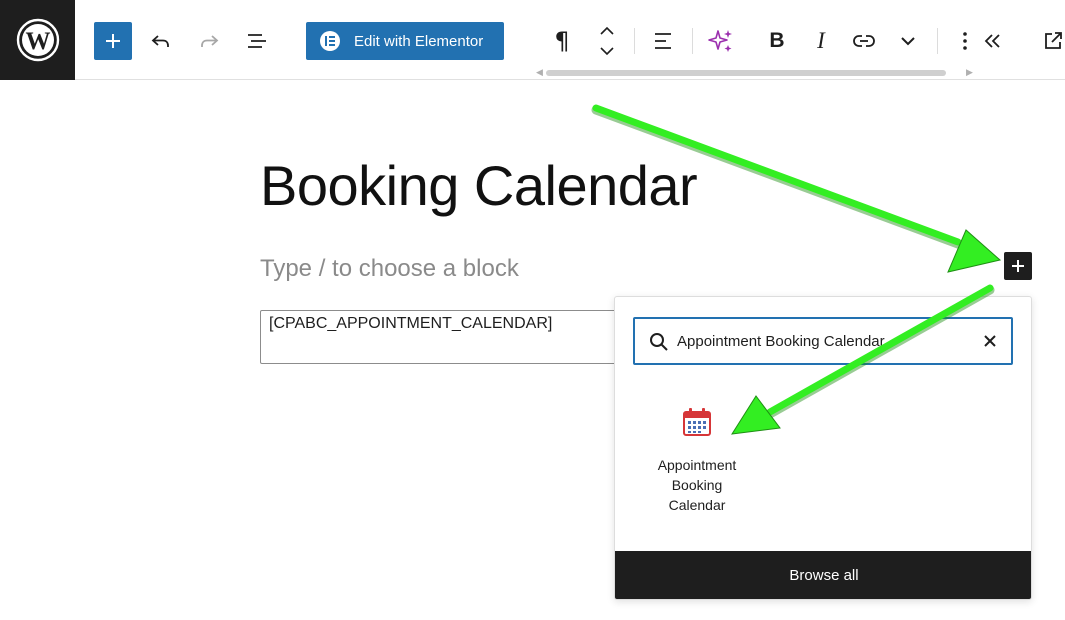  I want to click on paragraph-block-button: ¶, so click(562, 41).